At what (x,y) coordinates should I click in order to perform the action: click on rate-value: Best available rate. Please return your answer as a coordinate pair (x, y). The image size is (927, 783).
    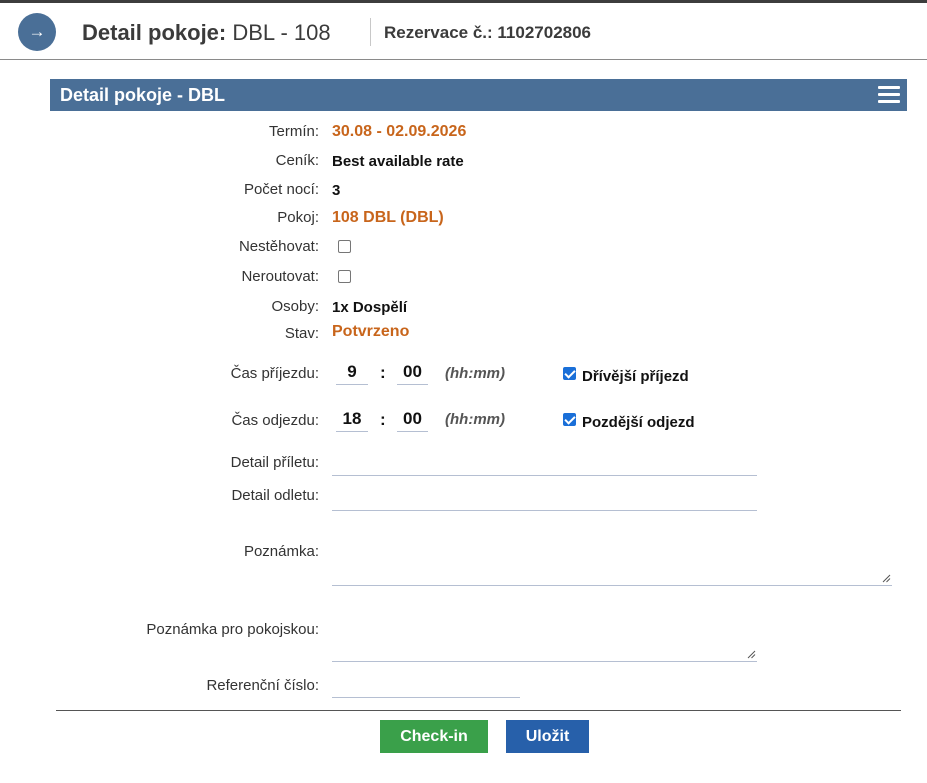
    Looking at the image, I should click on (398, 161).